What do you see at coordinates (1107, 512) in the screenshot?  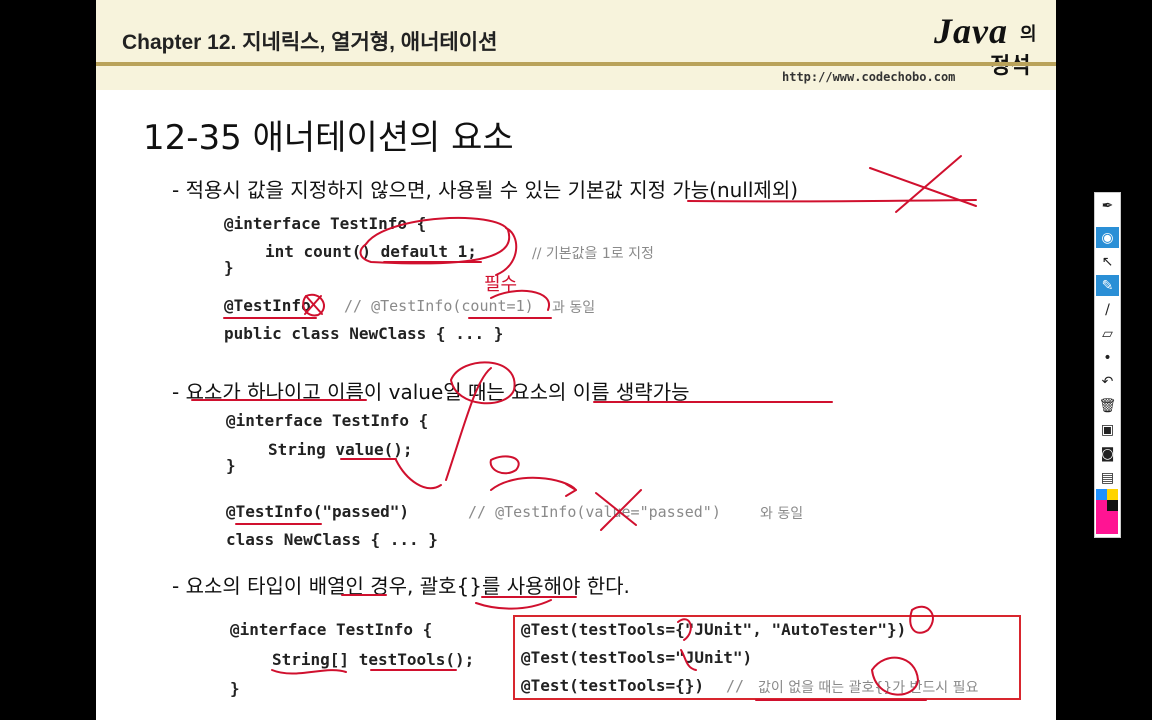 I see `color-swatches` at bounding box center [1107, 512].